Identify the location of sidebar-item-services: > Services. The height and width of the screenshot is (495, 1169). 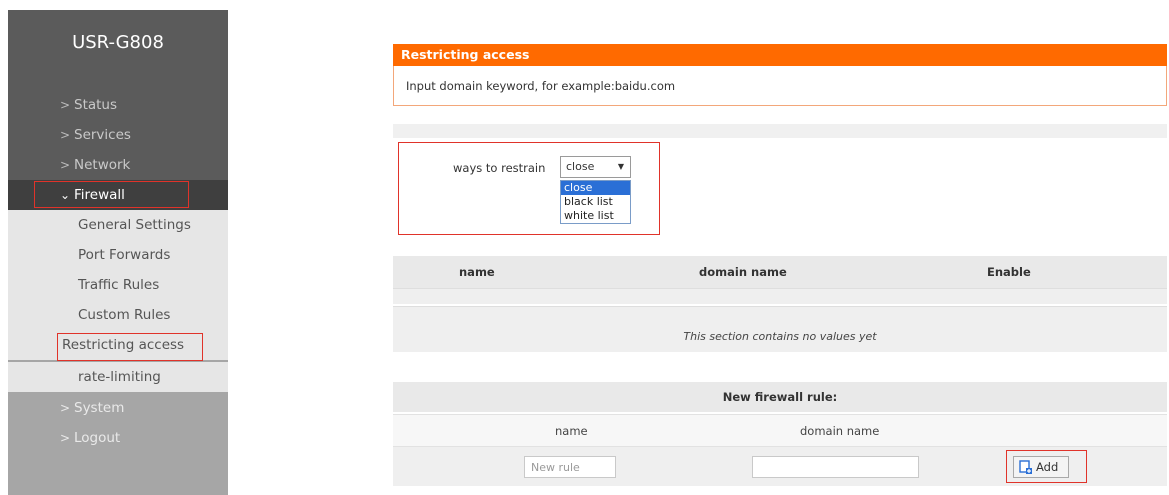
(118, 135).